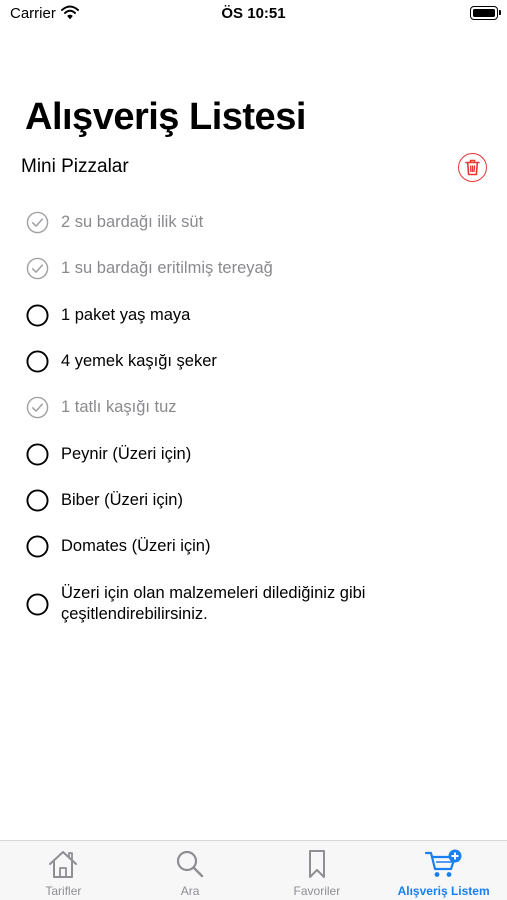  What do you see at coordinates (119, 407) in the screenshot?
I see `list-item-label: 1 tatlı kaşığı tuz` at bounding box center [119, 407].